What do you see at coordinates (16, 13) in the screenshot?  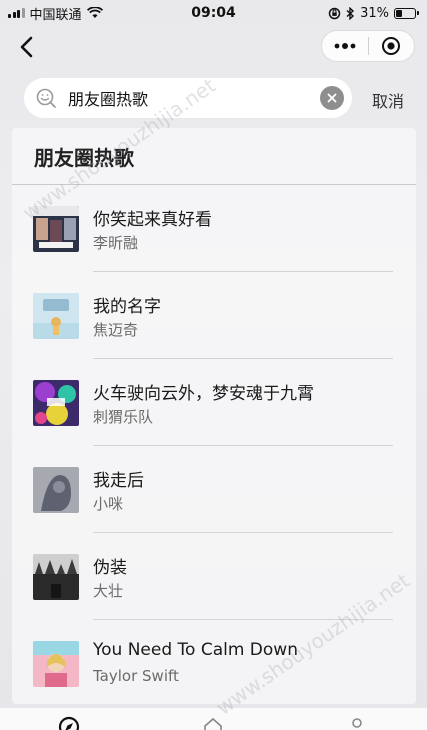 I see `signal-icon` at bounding box center [16, 13].